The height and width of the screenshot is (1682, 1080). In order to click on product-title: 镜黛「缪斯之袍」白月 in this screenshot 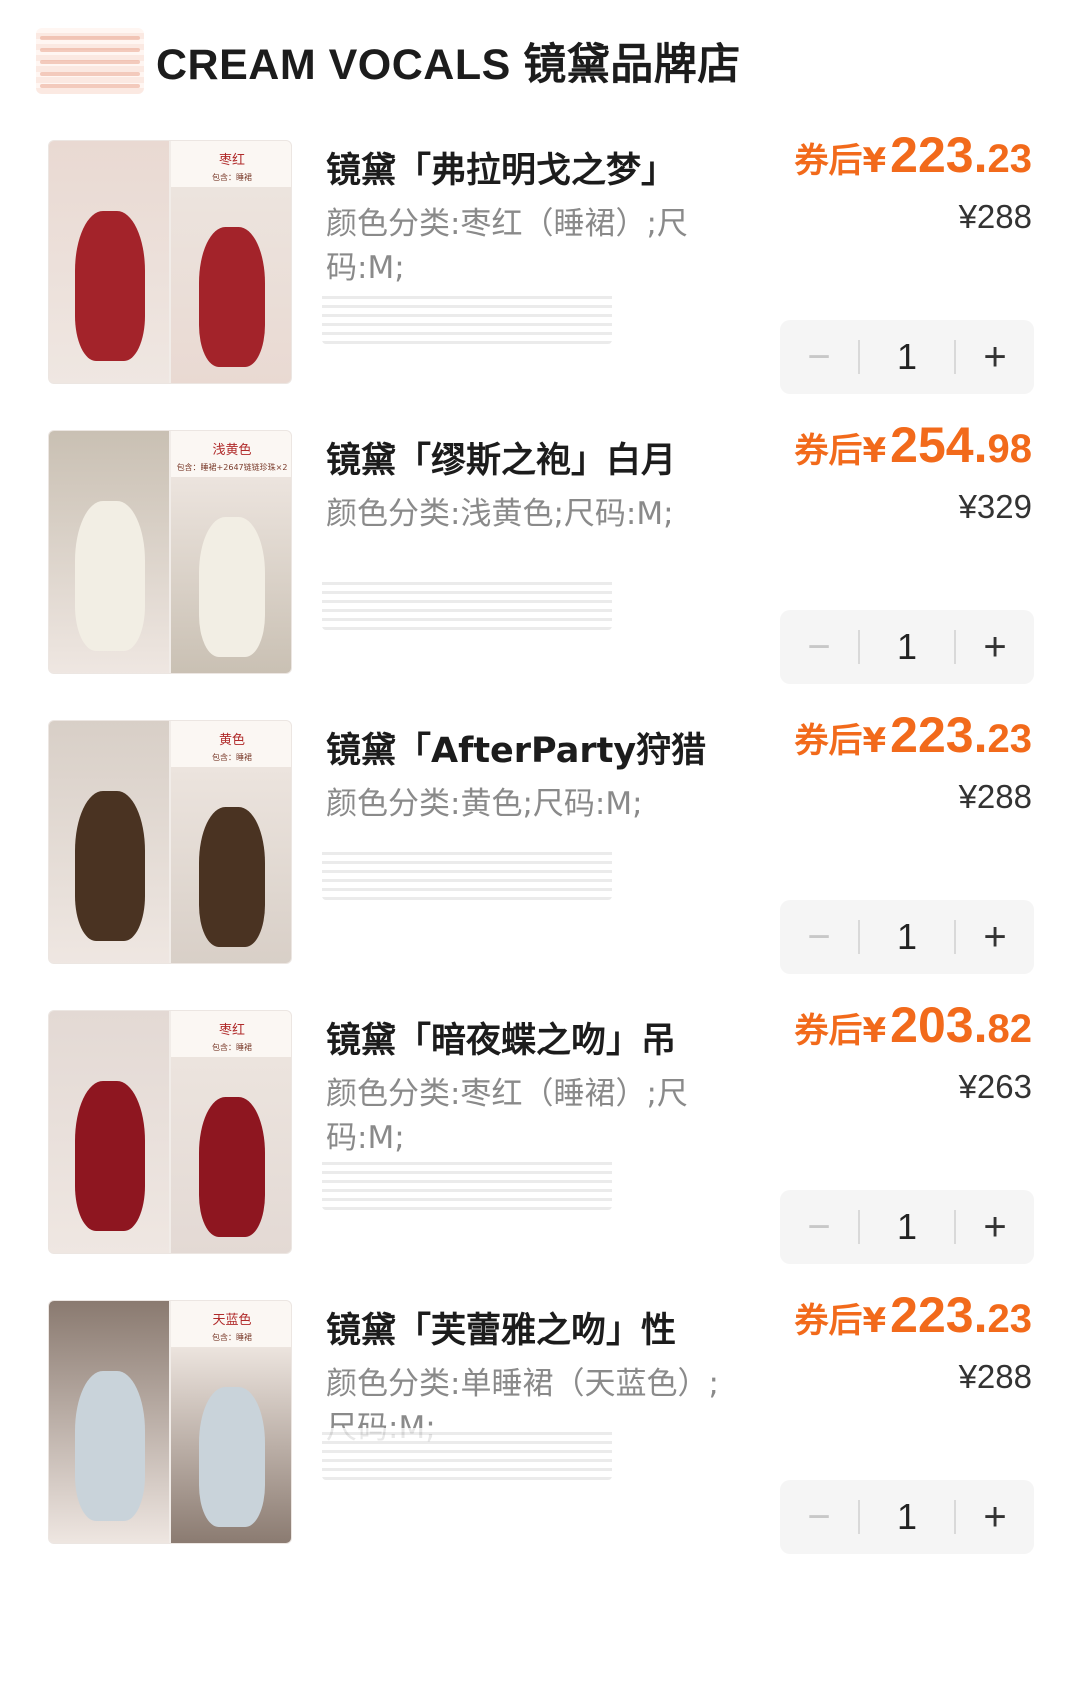, I will do `click(526, 457)`.